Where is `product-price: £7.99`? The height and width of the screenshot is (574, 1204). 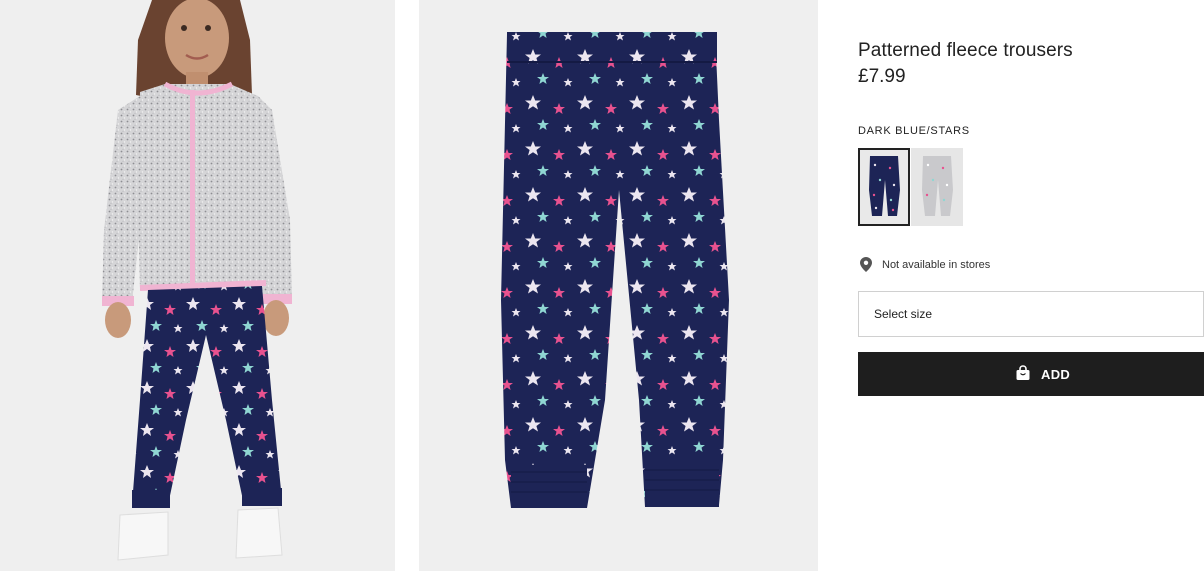 product-price: £7.99 is located at coordinates (882, 76).